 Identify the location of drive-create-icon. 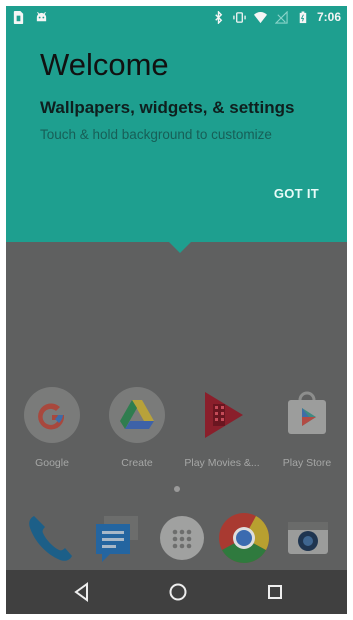
(137, 415).